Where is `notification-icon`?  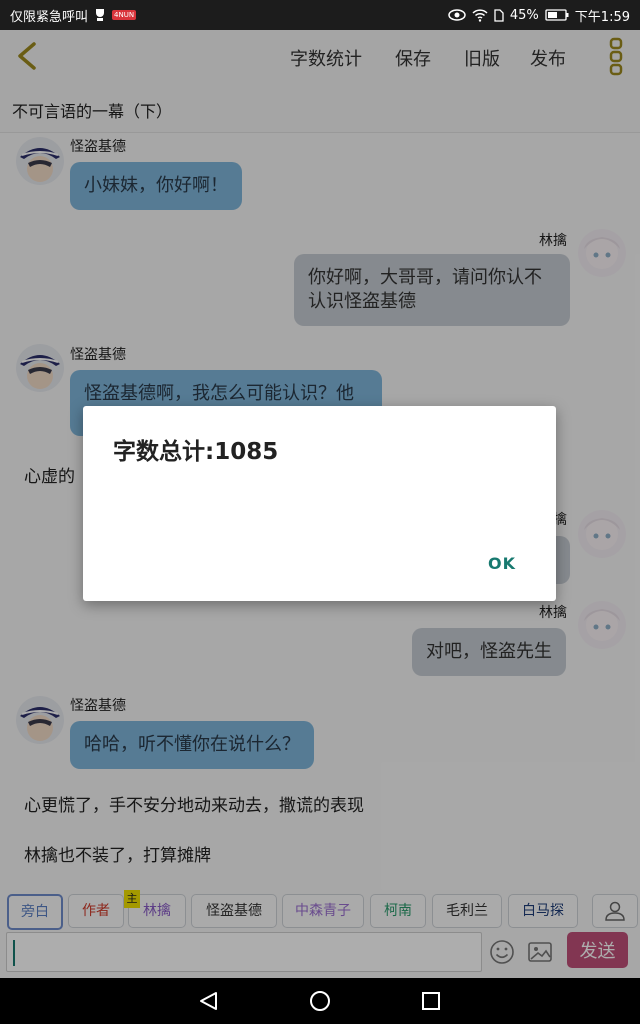
notification-icon is located at coordinates (100, 15).